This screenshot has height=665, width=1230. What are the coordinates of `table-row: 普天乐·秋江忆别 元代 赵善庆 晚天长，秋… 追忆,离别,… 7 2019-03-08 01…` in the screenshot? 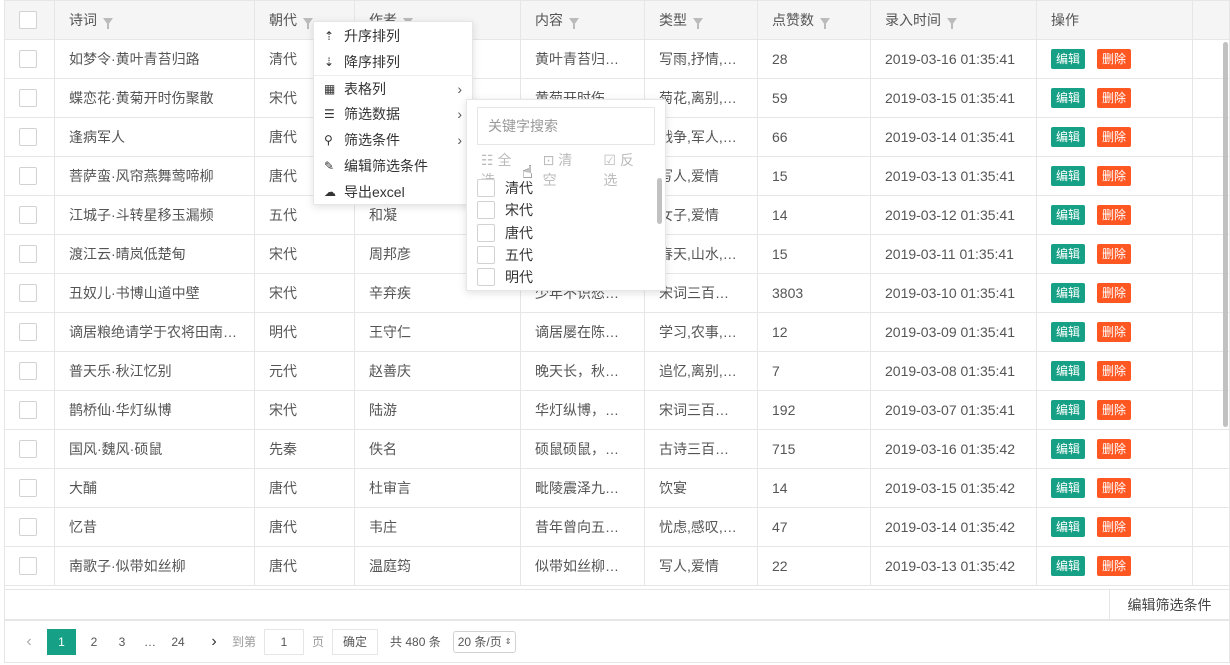 It's located at (617, 371).